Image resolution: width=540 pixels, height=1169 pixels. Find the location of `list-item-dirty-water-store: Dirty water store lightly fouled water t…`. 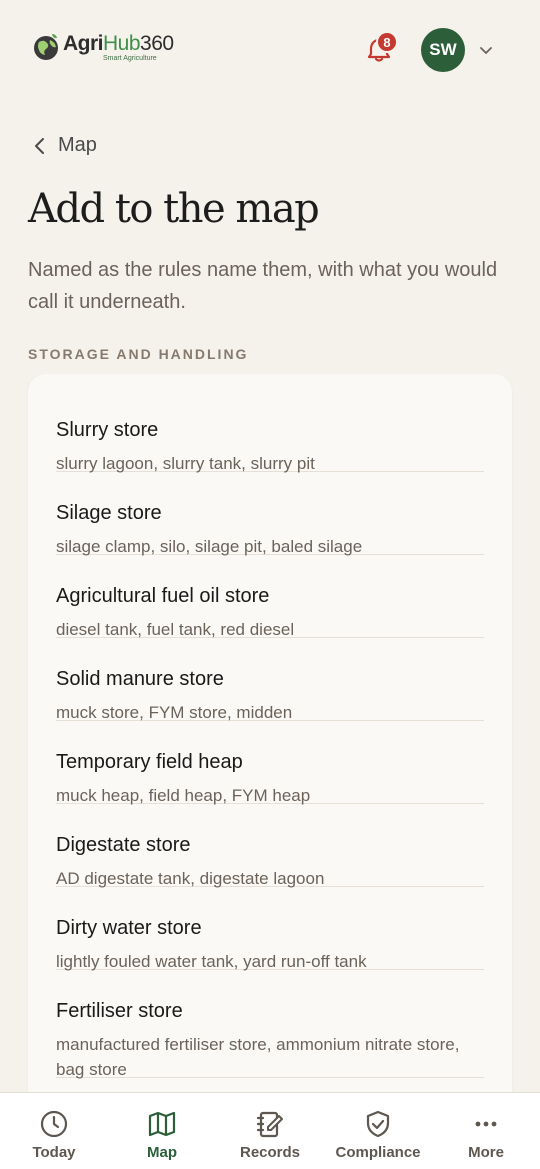

list-item-dirty-water-store: Dirty water store lightly fouled water t… is located at coordinates (270, 929).